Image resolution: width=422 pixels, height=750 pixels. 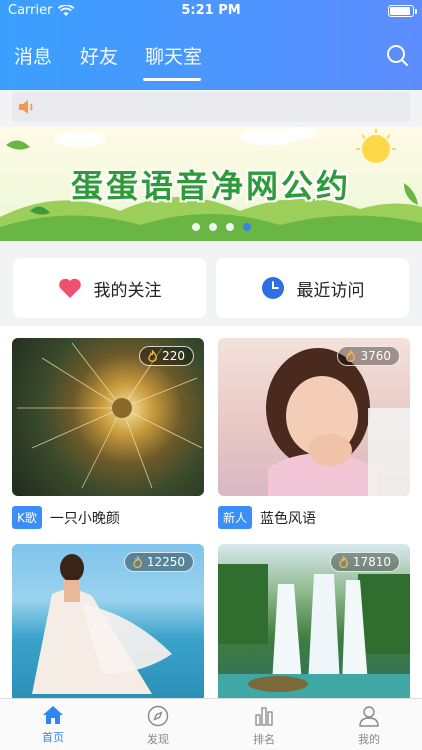 I want to click on bottom-tab-bar: 首页 发现 排名 我的, so click(x=211, y=724).